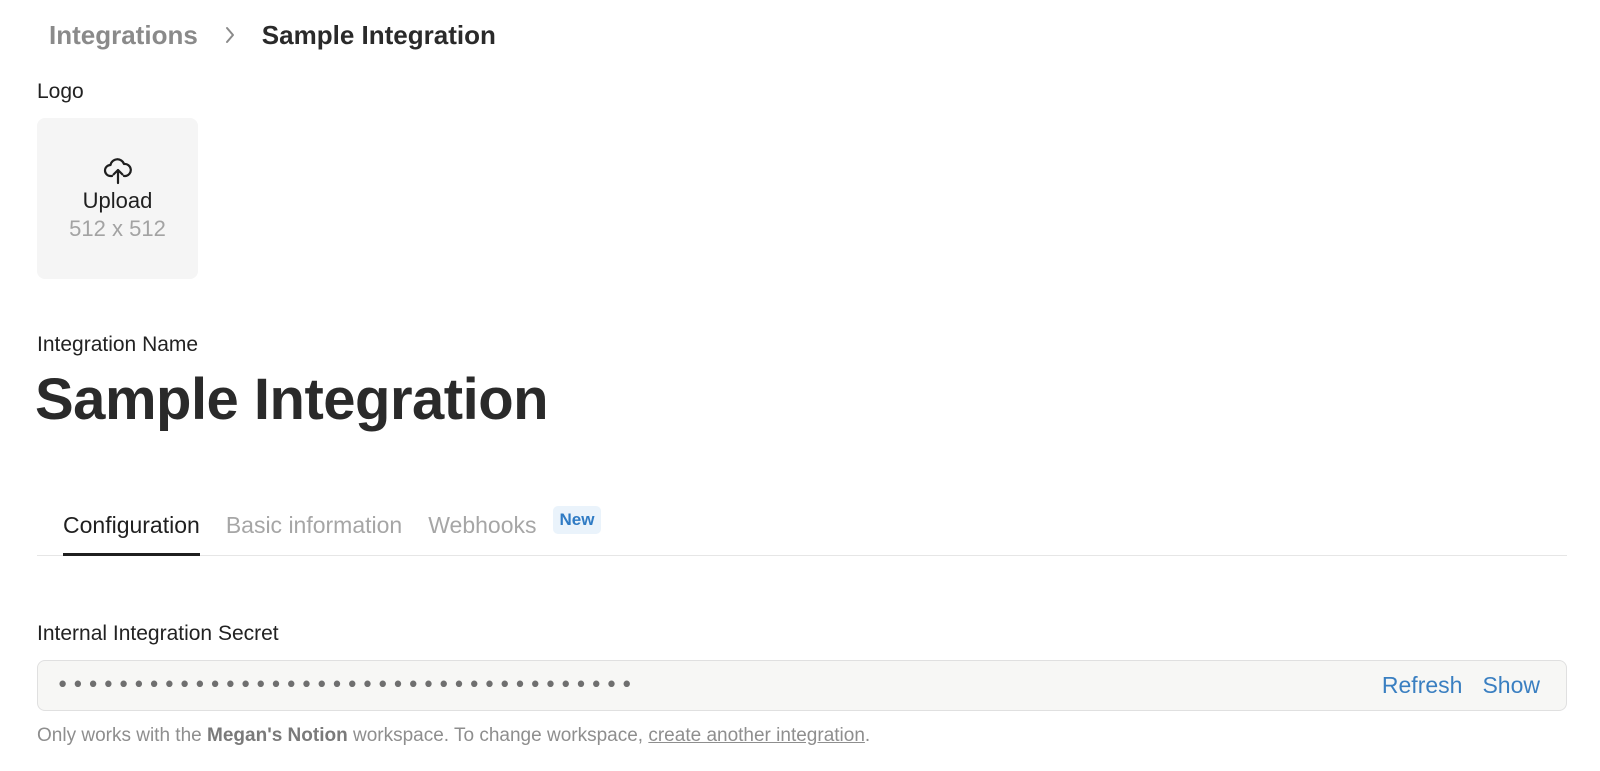 This screenshot has height=771, width=1600. I want to click on breadcrumb: Integrations Sample Integration, so click(272, 35).